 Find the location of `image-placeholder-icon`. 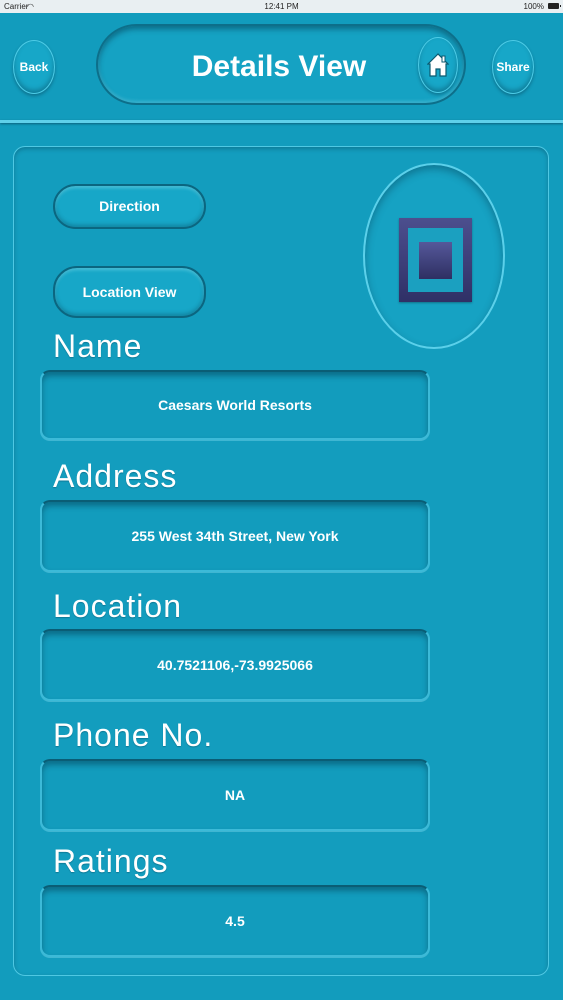

image-placeholder-icon is located at coordinates (435, 260).